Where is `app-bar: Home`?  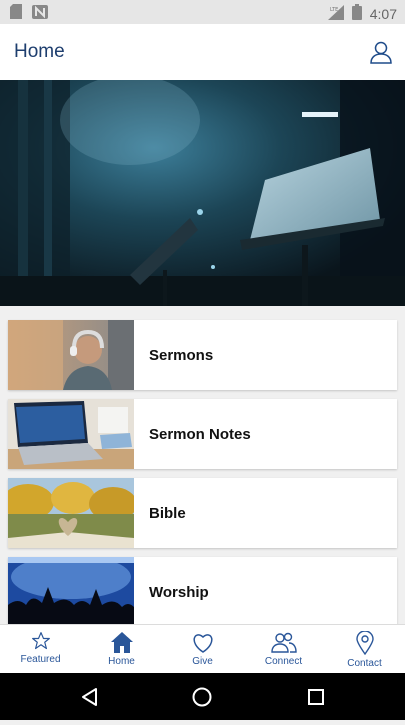 app-bar: Home is located at coordinates (202, 52).